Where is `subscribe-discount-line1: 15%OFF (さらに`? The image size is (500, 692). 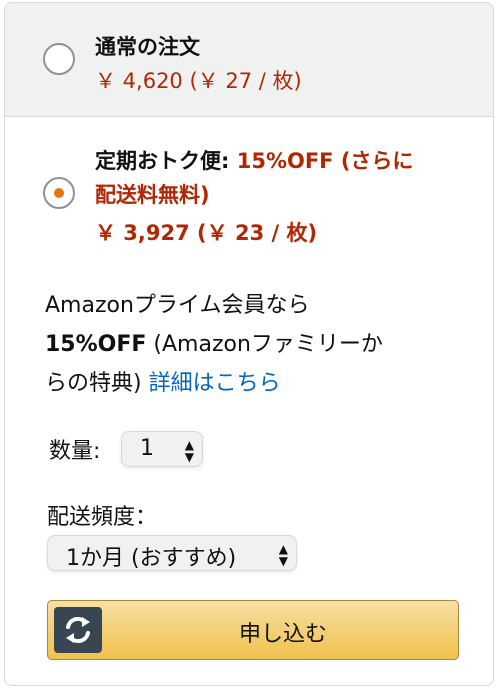 subscribe-discount-line1: 15%OFF (さらに is located at coordinates (325, 161).